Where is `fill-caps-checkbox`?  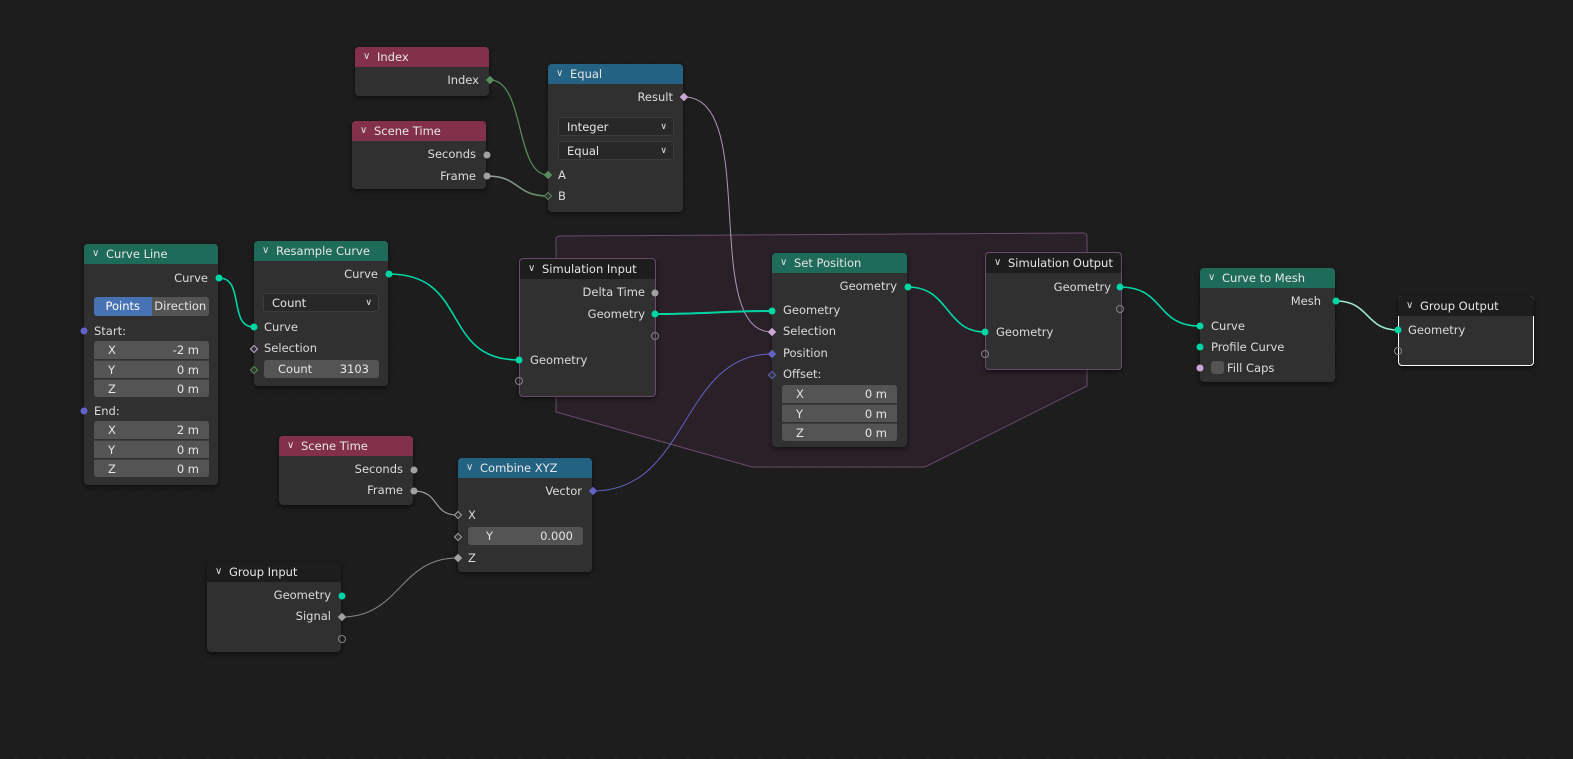 fill-caps-checkbox is located at coordinates (1217, 367).